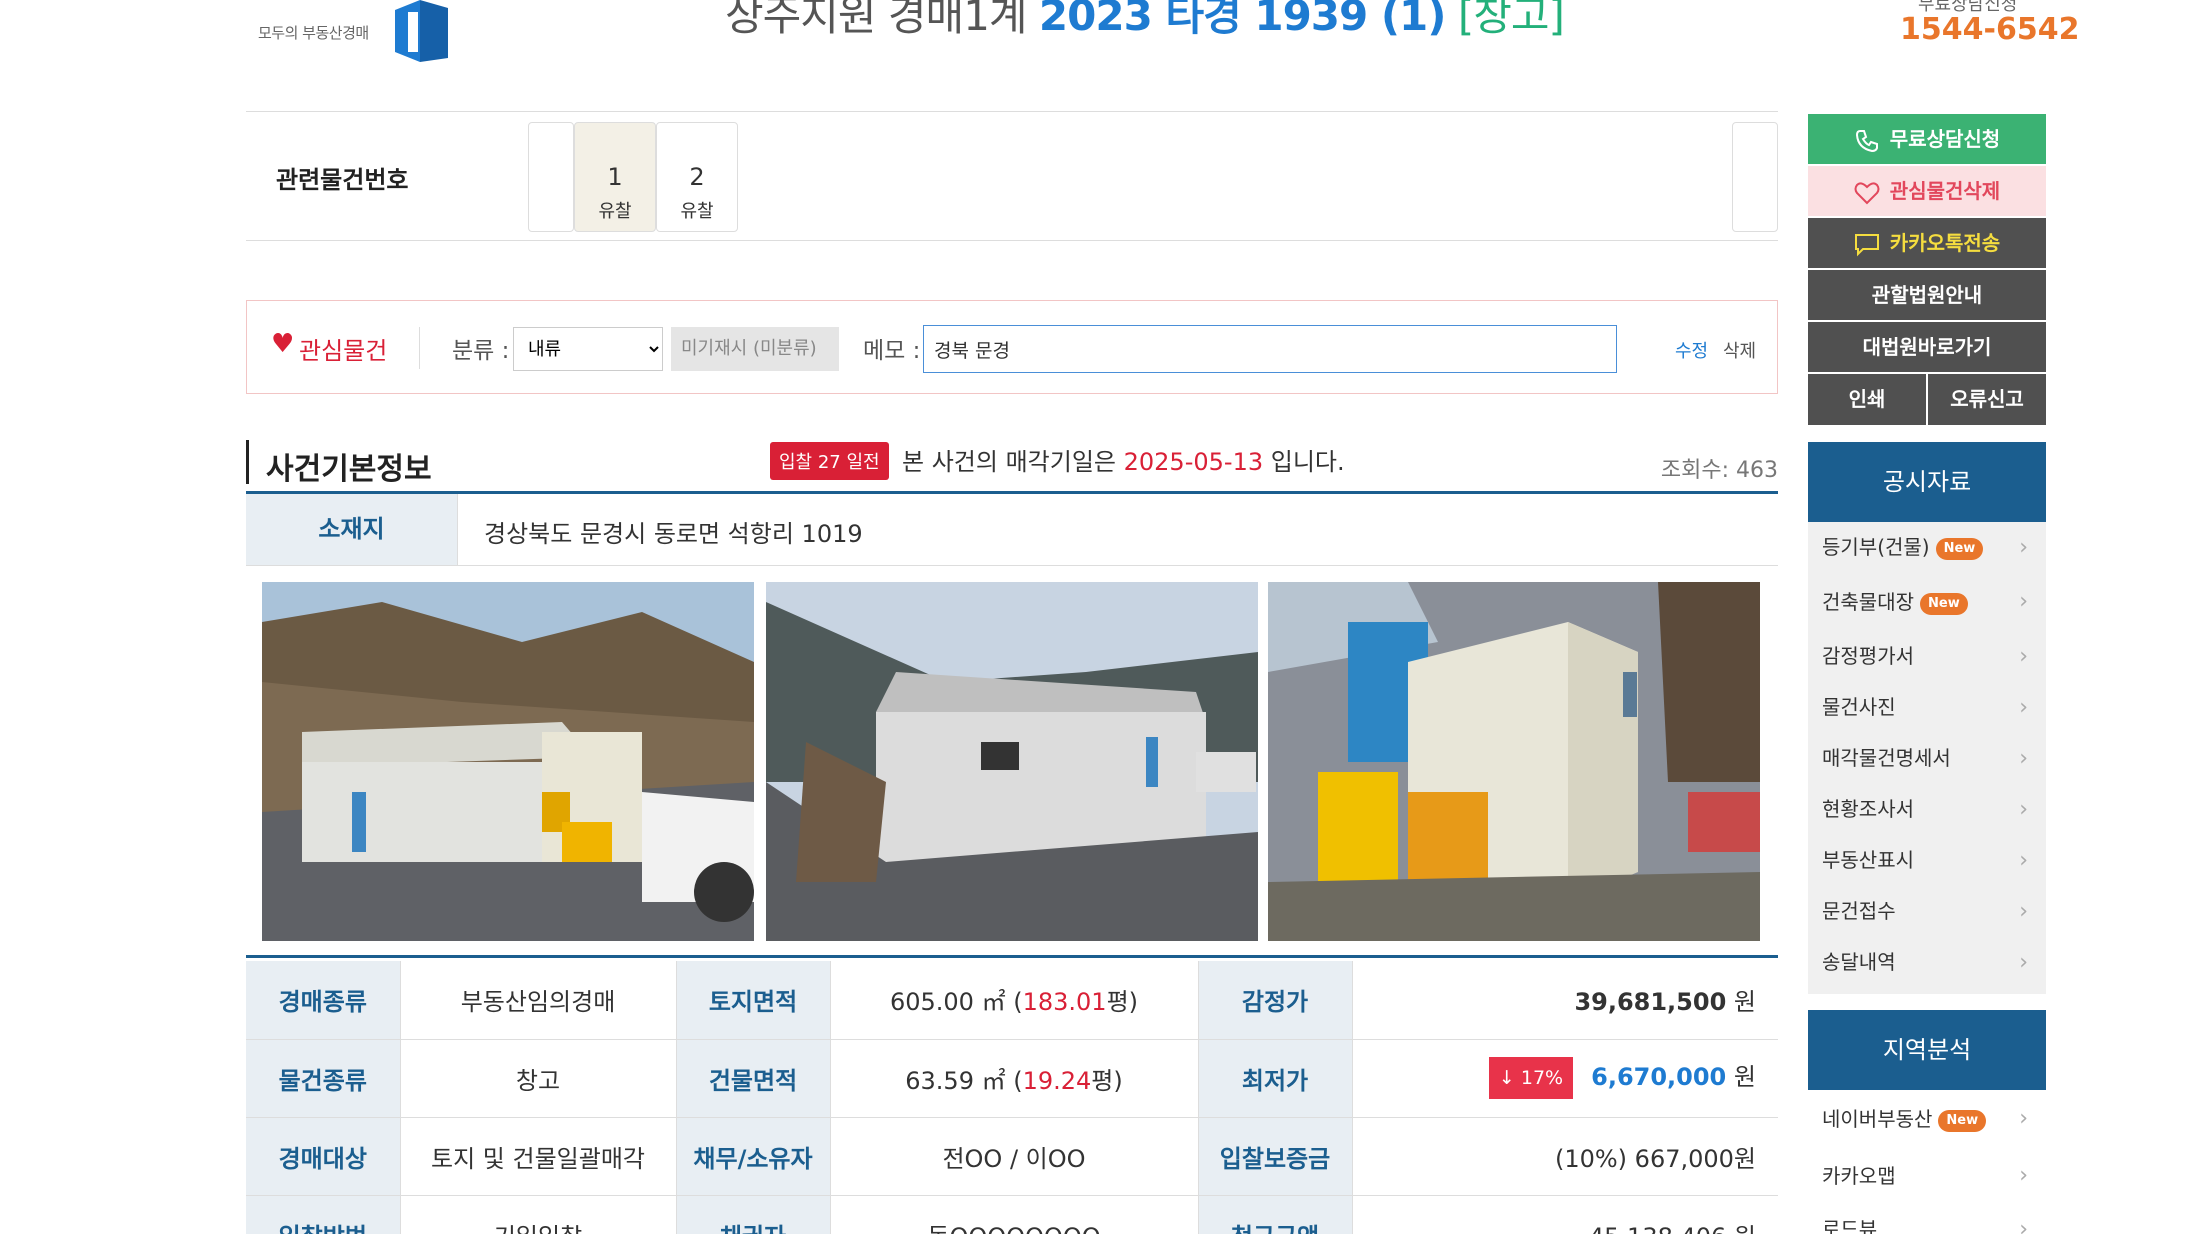 The height and width of the screenshot is (1234, 2194). Describe the element at coordinates (1014, 1078) in the screenshot. I see `cell-value: 63.59 ㎡ (19.24평)` at that location.